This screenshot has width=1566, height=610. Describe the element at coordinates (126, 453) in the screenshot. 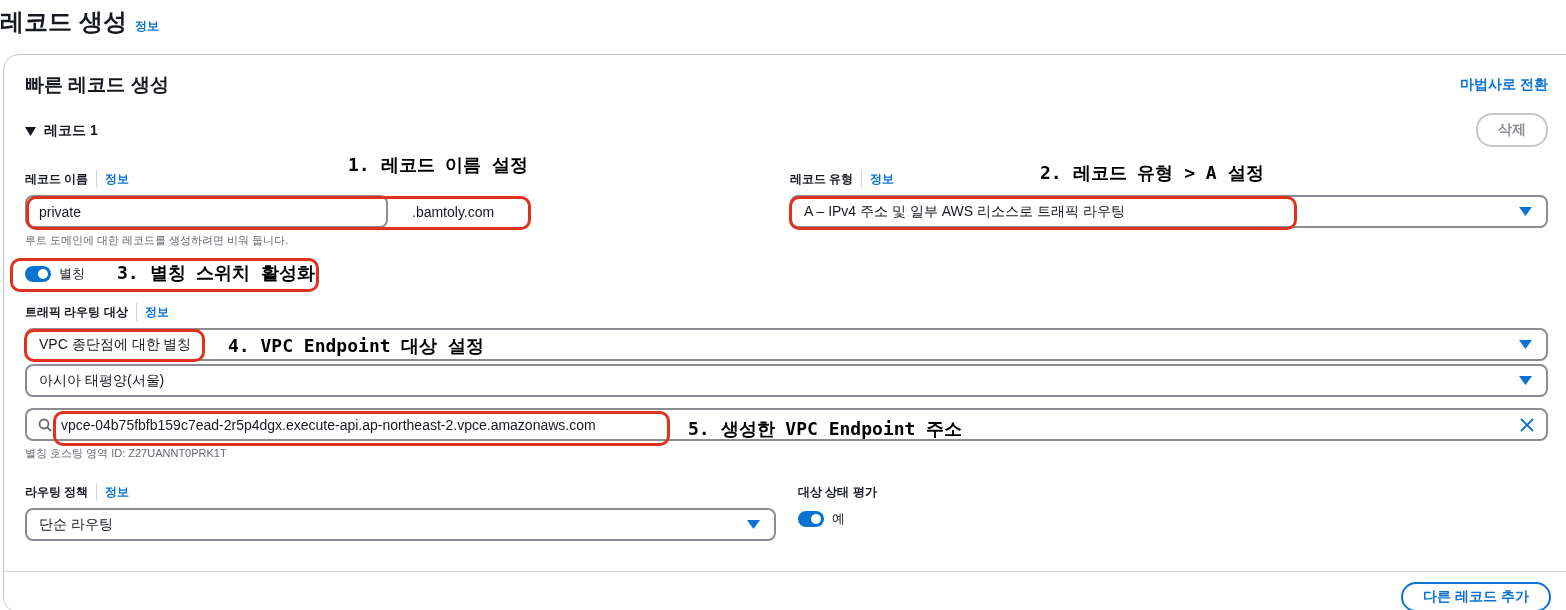

I see `hint-text: 별칭 호스팅 영역 ID: Z27UANNT0PRK1T` at that location.